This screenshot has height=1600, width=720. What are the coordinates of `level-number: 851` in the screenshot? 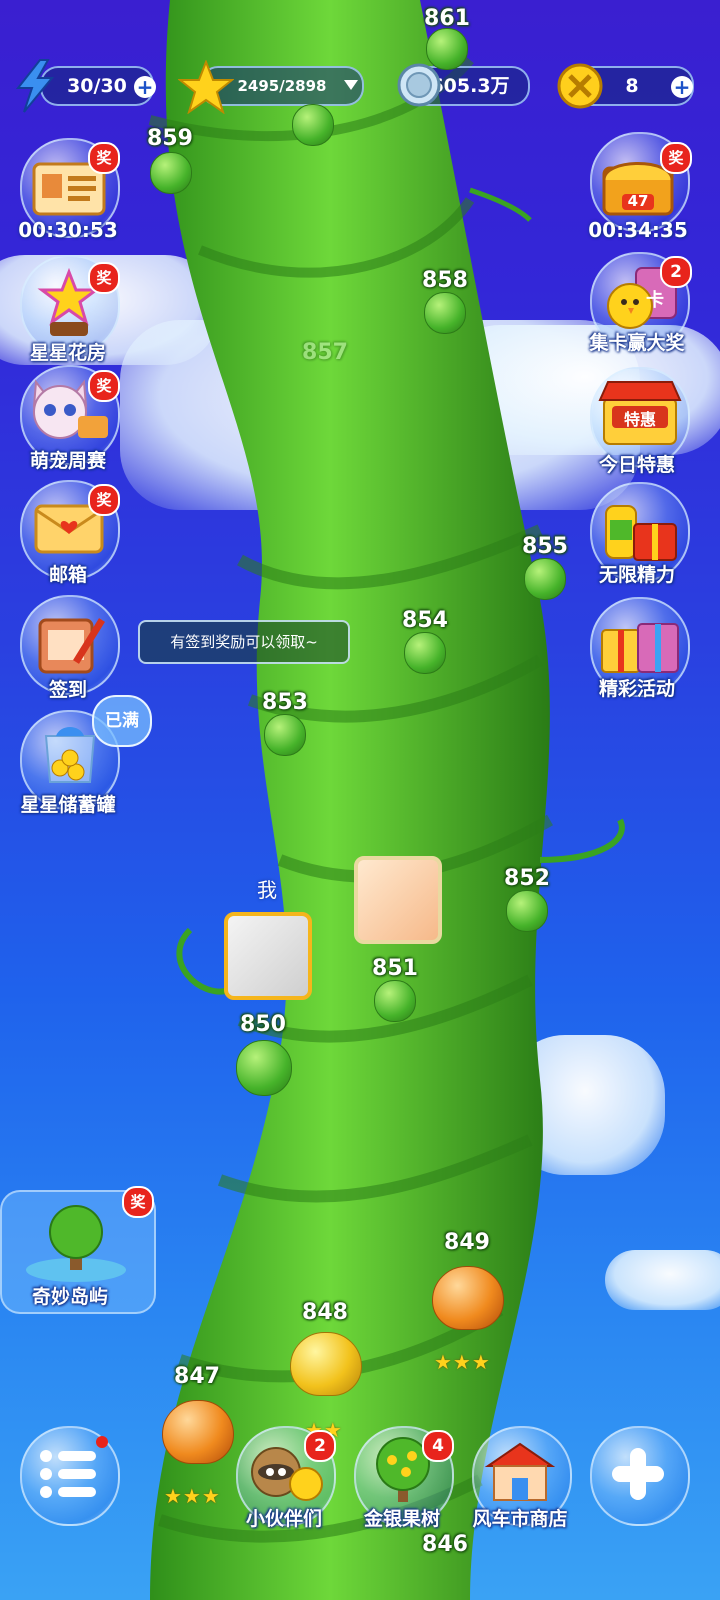 It's located at (395, 968).